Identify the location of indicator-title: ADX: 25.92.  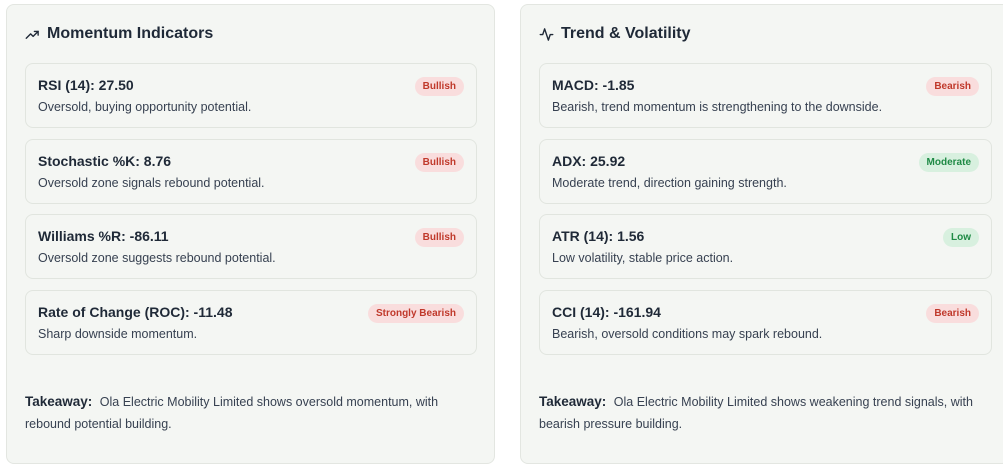
(589, 161).